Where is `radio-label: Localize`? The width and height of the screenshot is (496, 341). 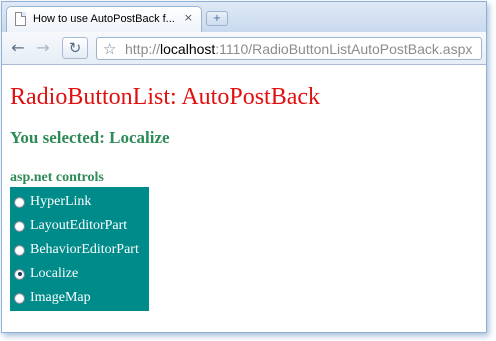 radio-label: Localize is located at coordinates (54, 274).